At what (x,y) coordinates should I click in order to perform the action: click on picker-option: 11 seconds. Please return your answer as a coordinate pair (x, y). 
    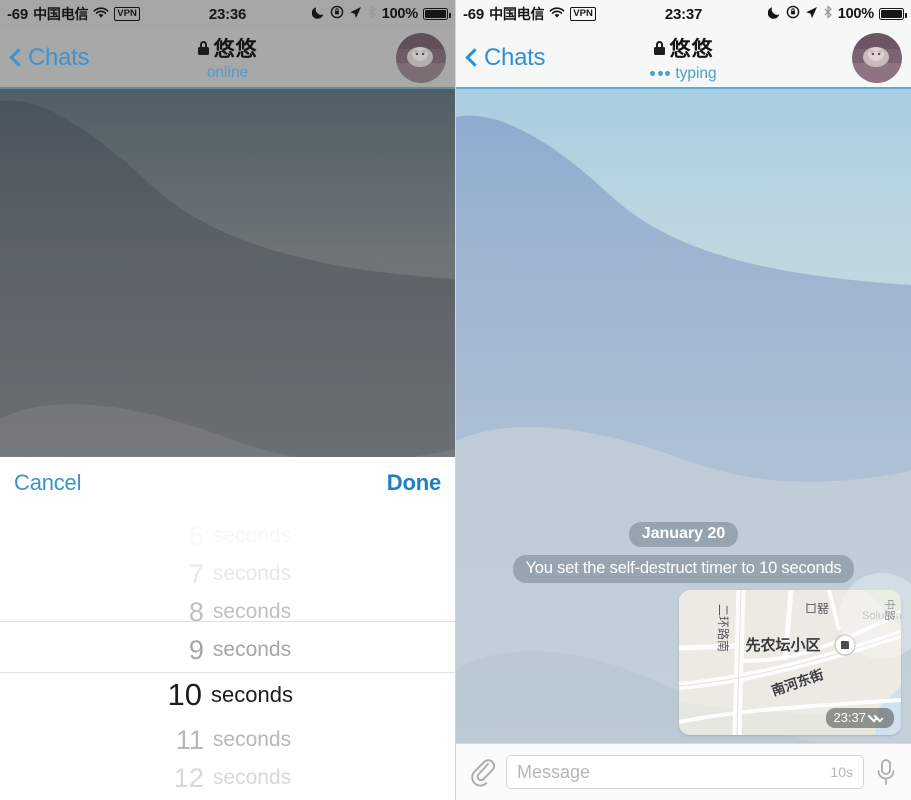
    Looking at the image, I should click on (227, 740).